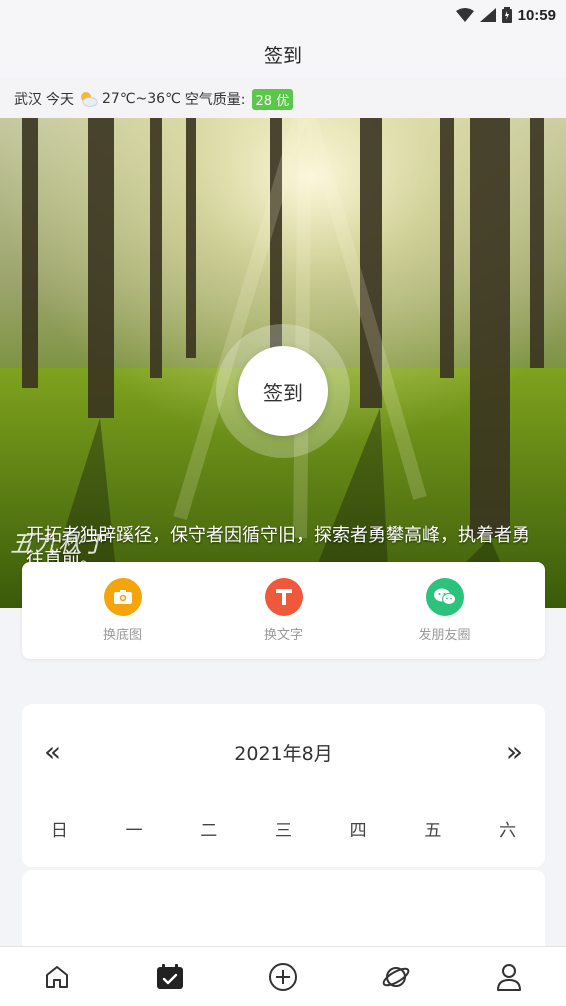 The image size is (566, 1006). Describe the element at coordinates (52, 752) in the screenshot. I see `prev-month-button: «` at that location.